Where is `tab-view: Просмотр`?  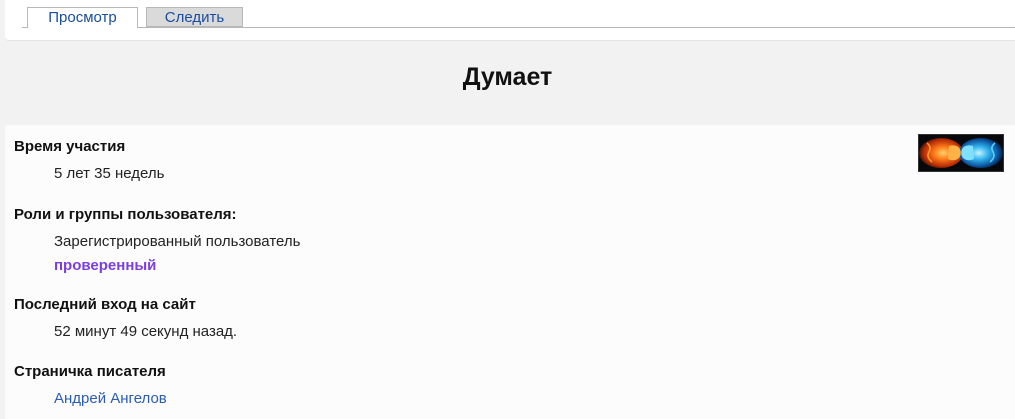
tab-view: Просмотр is located at coordinates (82, 17).